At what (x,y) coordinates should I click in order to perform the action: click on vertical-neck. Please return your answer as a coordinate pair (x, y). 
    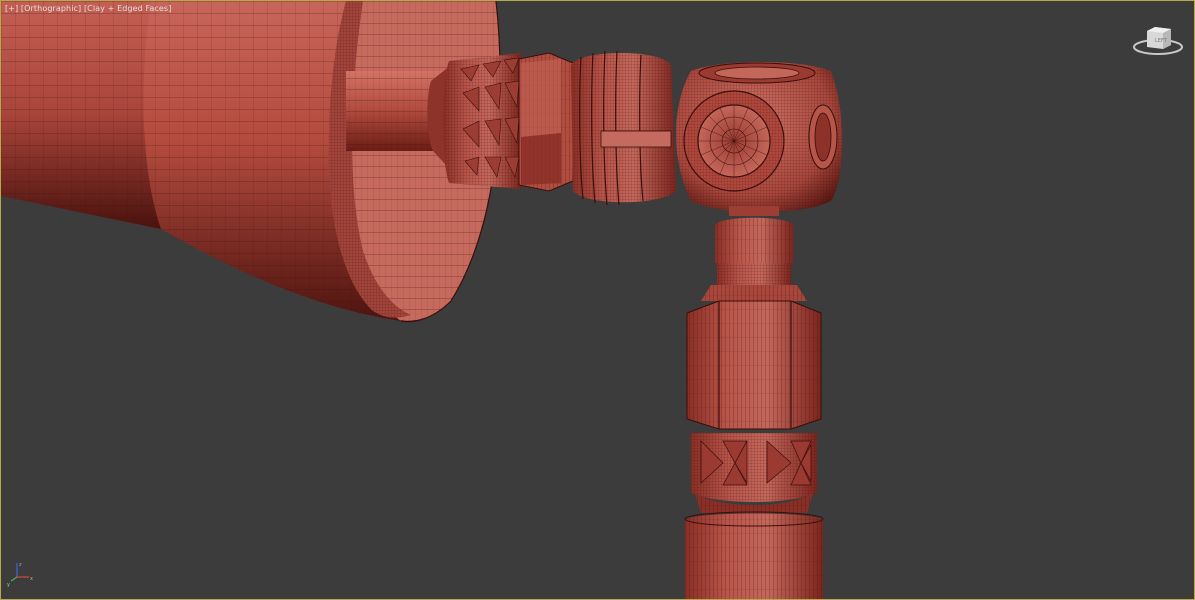
    Looking at the image, I should click on (754, 253).